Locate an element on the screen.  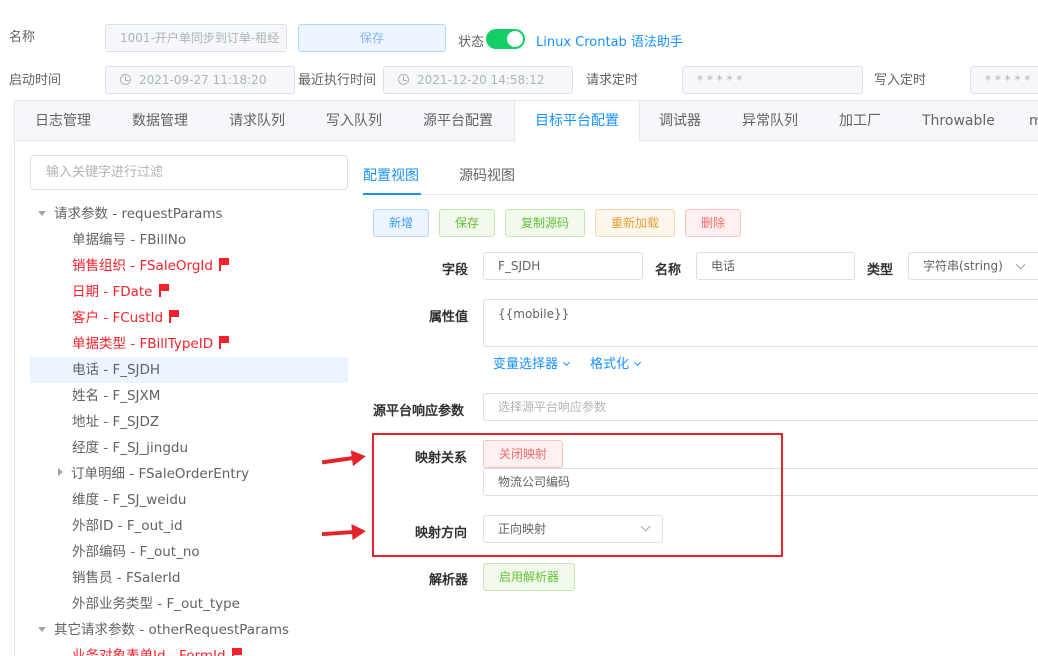
last-exec-input: 2021-12-20 14:58:12 is located at coordinates (478, 80).